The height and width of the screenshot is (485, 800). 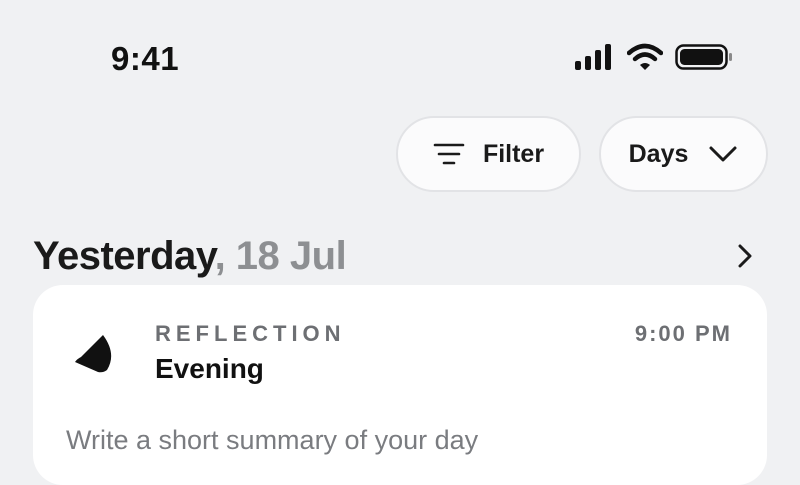 I want to click on toolbar-controls: Filter Days, so click(x=582, y=154).